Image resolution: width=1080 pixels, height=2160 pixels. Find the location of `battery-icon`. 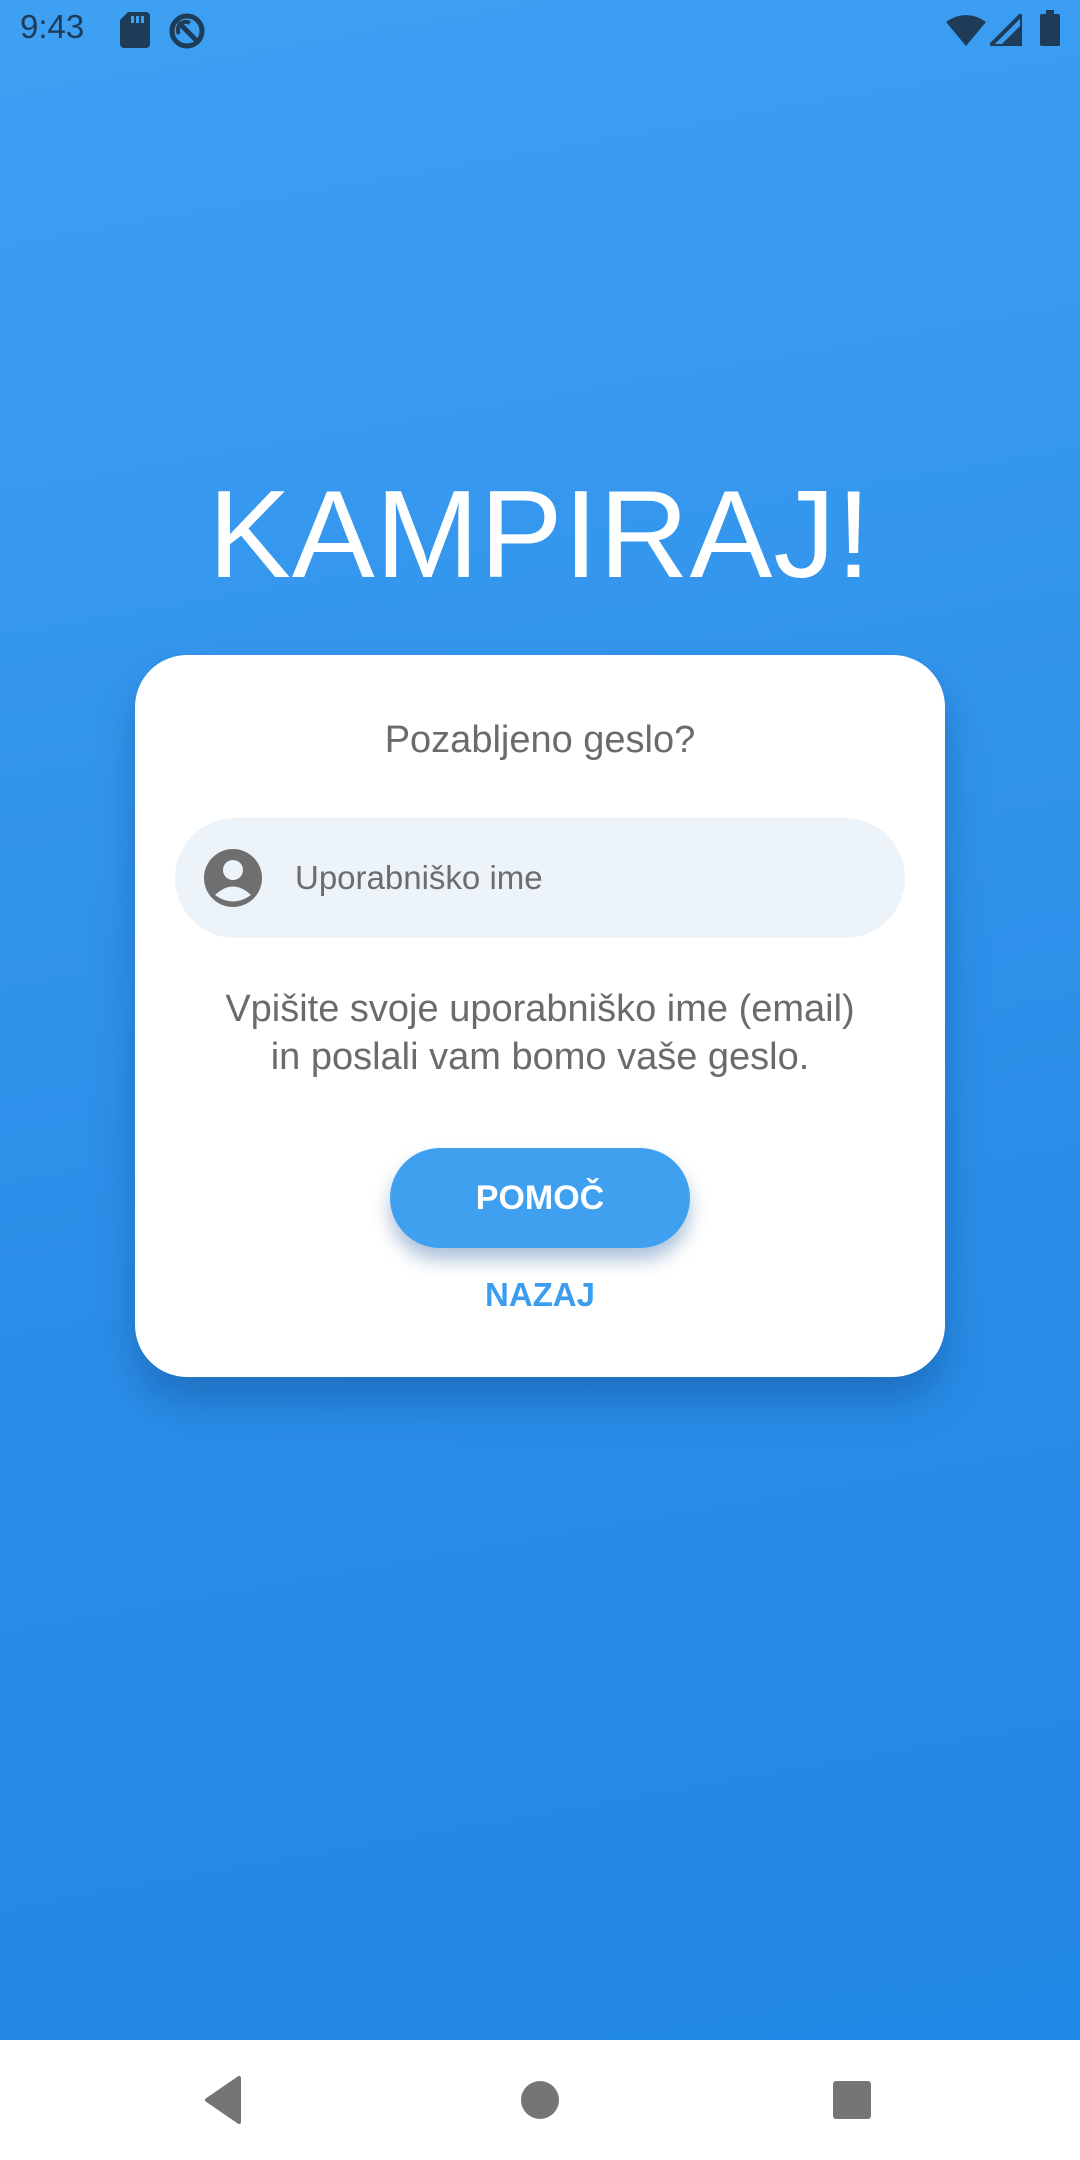

battery-icon is located at coordinates (1050, 30).